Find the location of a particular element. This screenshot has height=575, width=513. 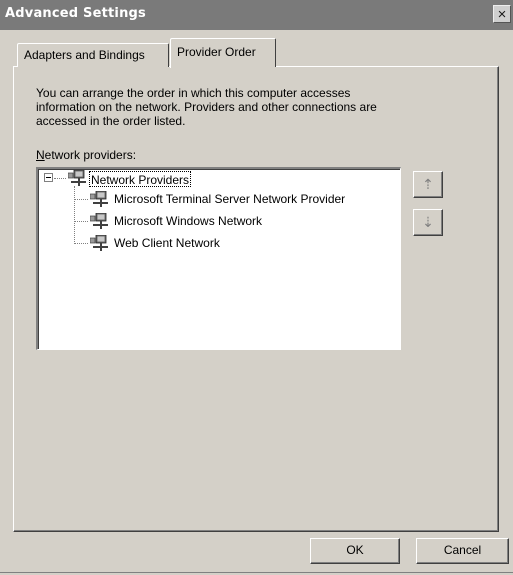

arrow-down-icon: ⇣ is located at coordinates (428, 222).